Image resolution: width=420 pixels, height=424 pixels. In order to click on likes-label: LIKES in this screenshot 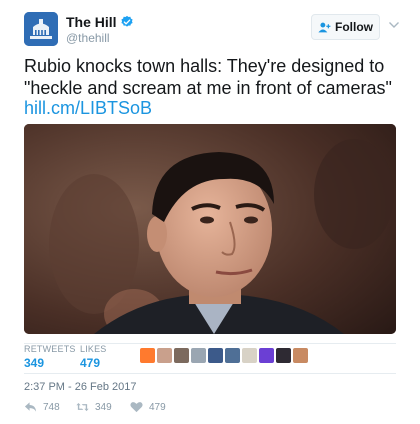, I will do `click(93, 349)`.